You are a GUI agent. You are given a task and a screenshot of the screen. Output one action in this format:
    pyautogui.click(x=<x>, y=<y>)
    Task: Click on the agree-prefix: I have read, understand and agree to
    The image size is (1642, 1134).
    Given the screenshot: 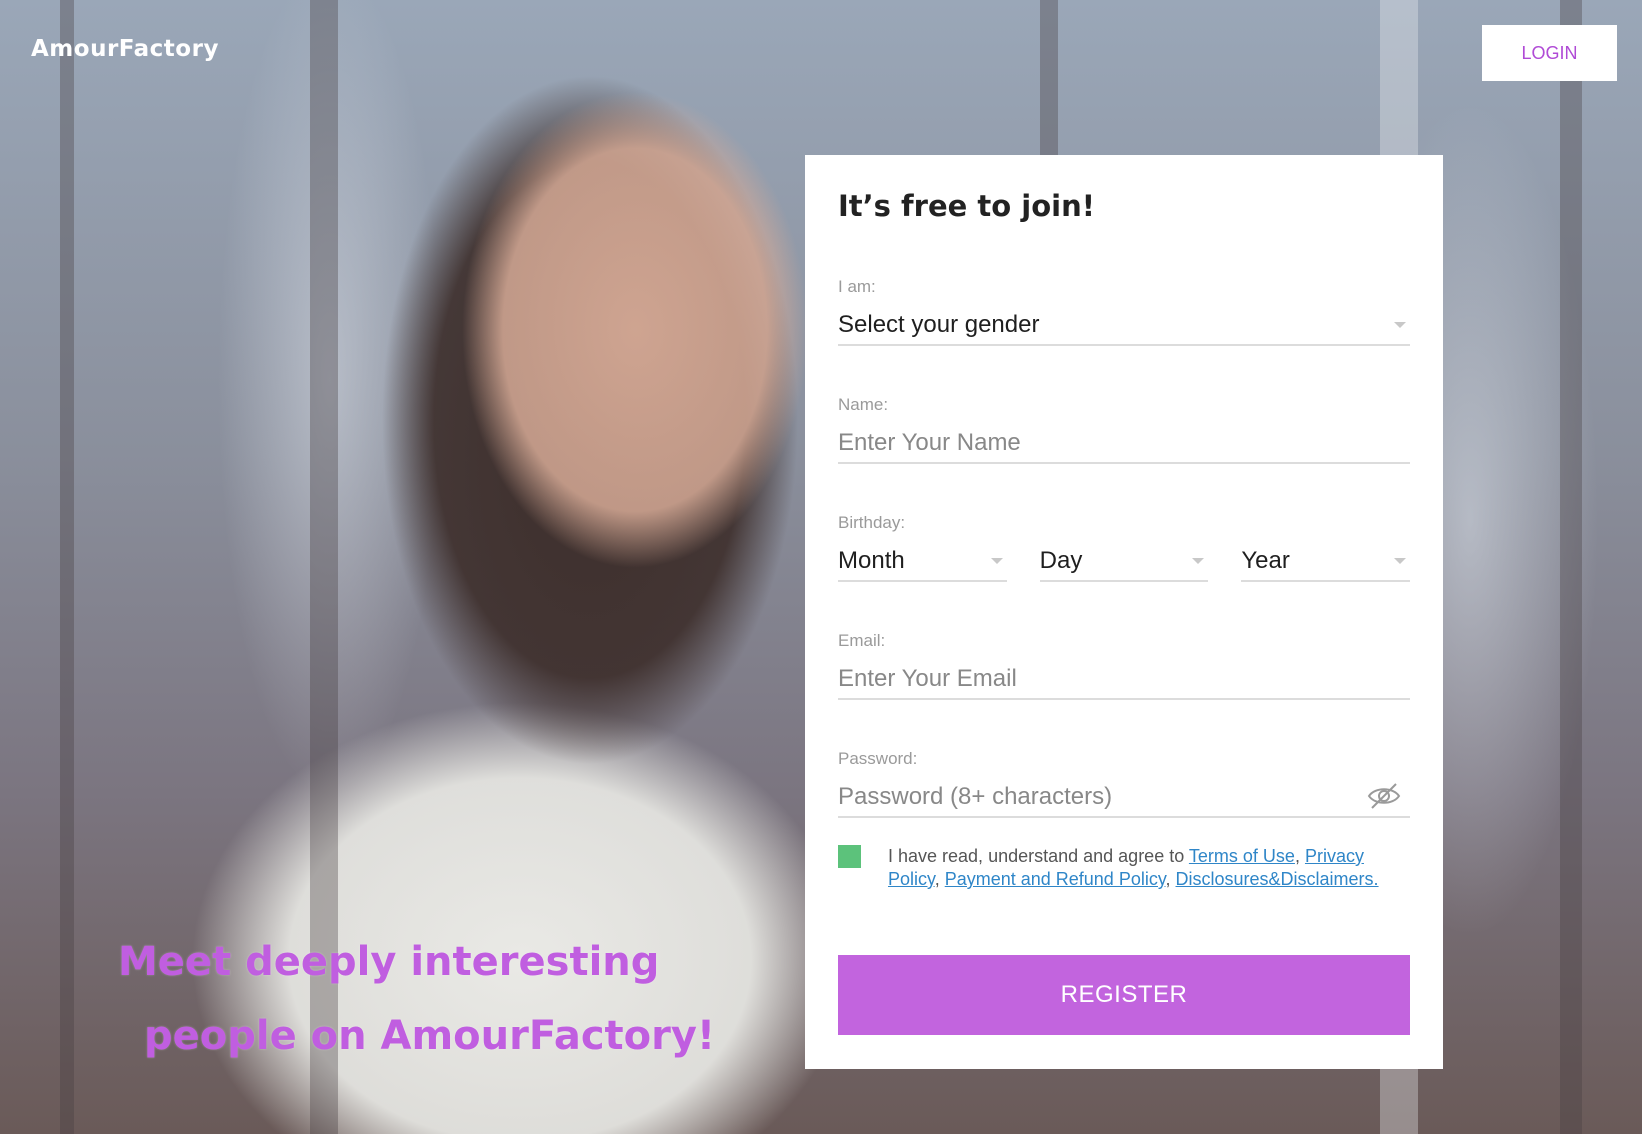 What is the action you would take?
    pyautogui.click(x=1036, y=856)
    